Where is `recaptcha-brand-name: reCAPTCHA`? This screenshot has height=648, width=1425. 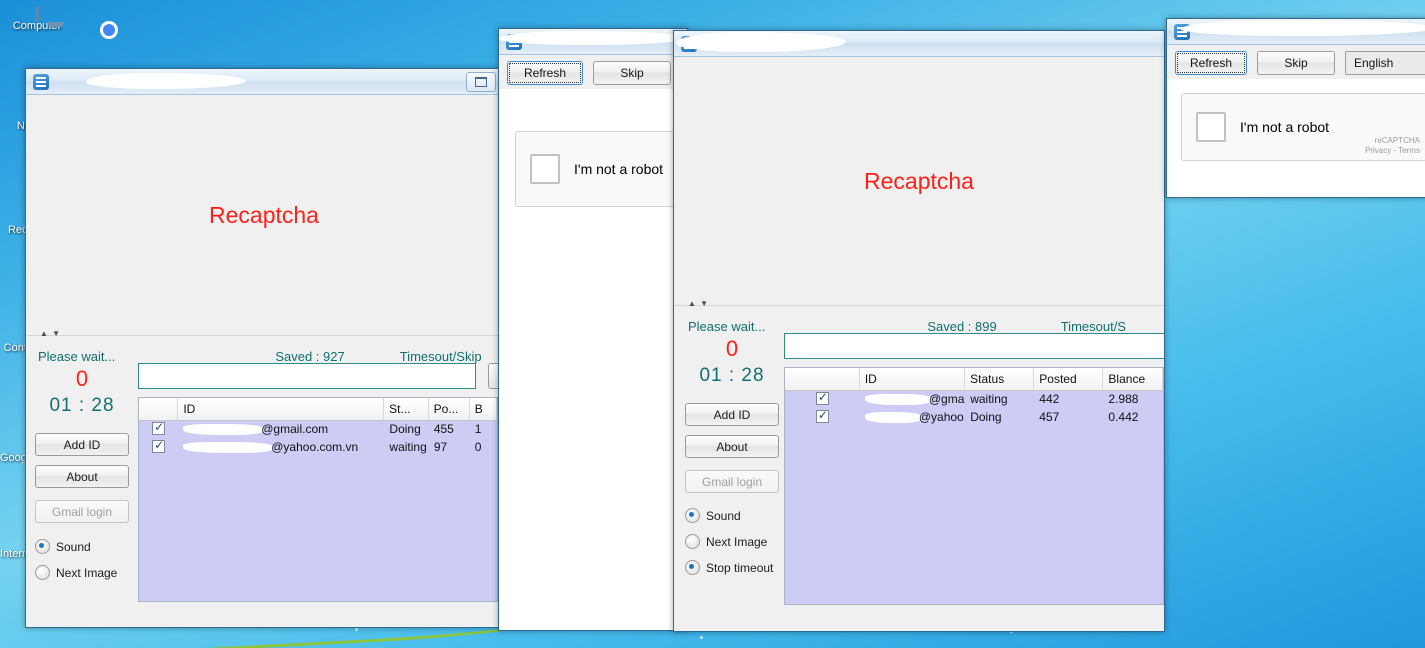
recaptcha-brand-name: reCAPTCHA is located at coordinates (1397, 140).